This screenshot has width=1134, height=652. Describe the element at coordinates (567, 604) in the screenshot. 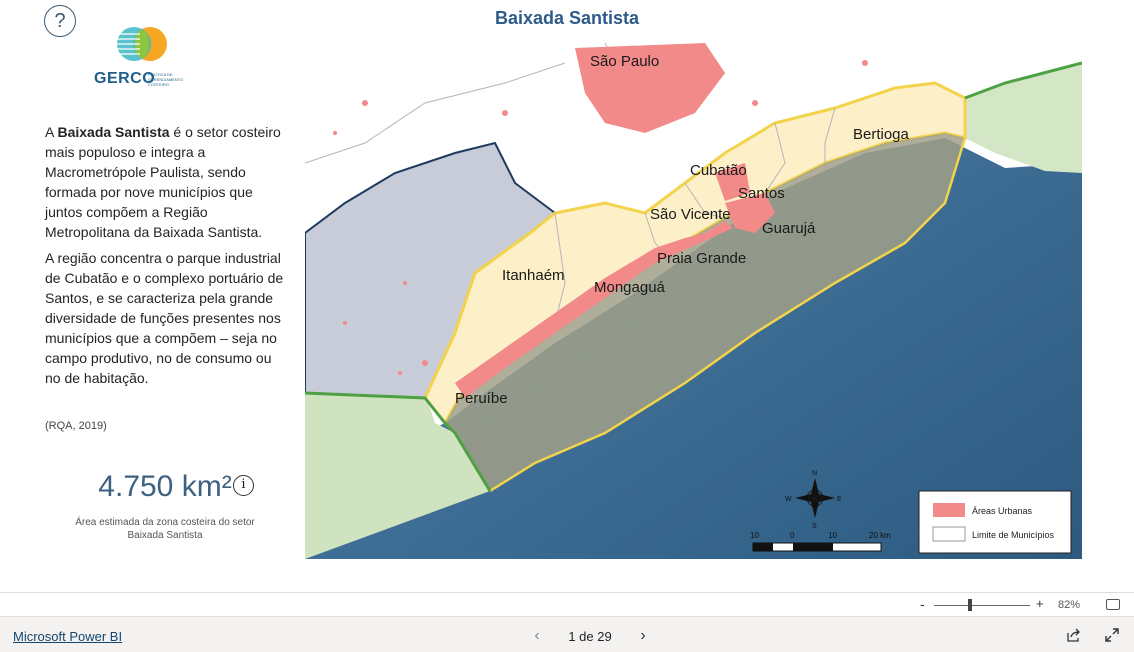

I see `zoom-bar: - + 82%` at that location.